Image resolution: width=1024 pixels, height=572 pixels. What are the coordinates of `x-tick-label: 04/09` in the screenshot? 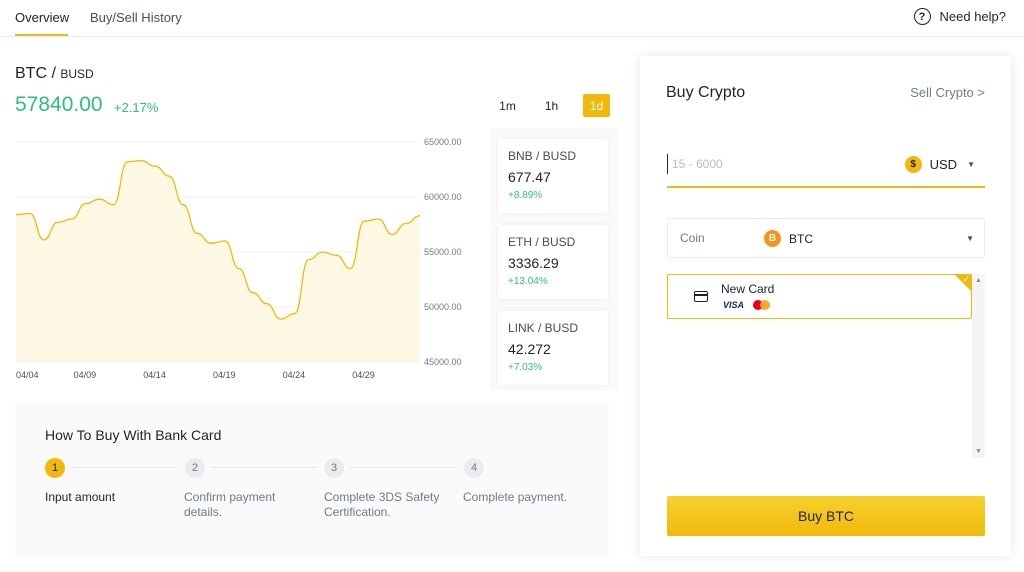 It's located at (85, 375).